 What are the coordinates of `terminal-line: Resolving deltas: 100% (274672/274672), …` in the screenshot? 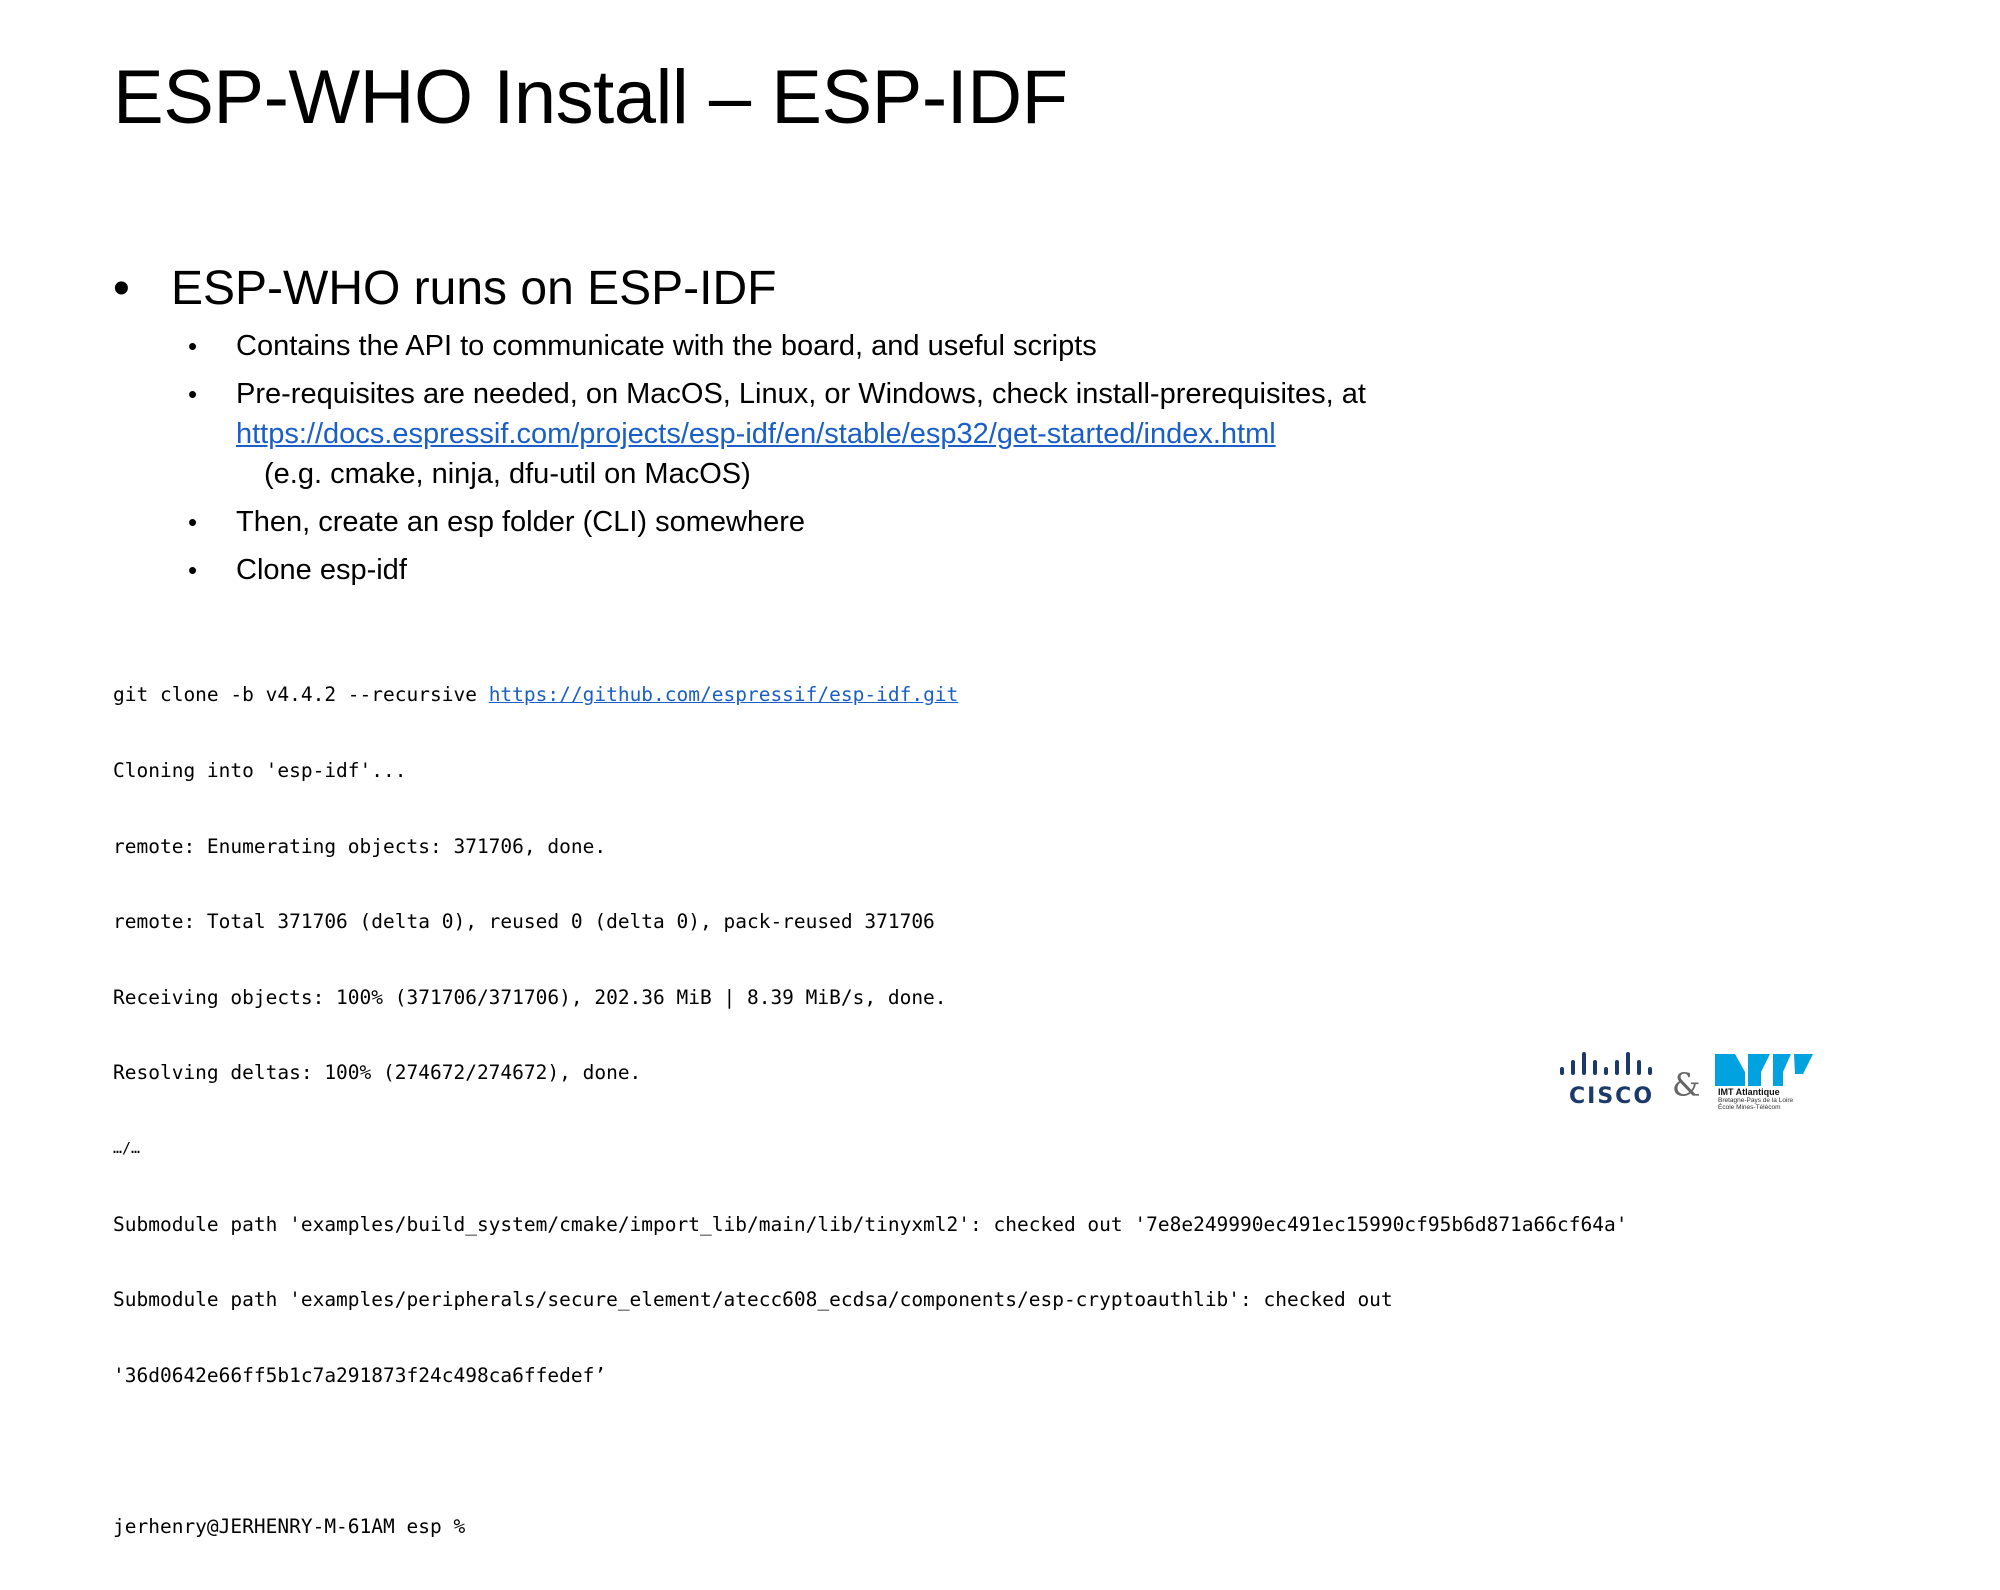 It's located at (377, 1073).